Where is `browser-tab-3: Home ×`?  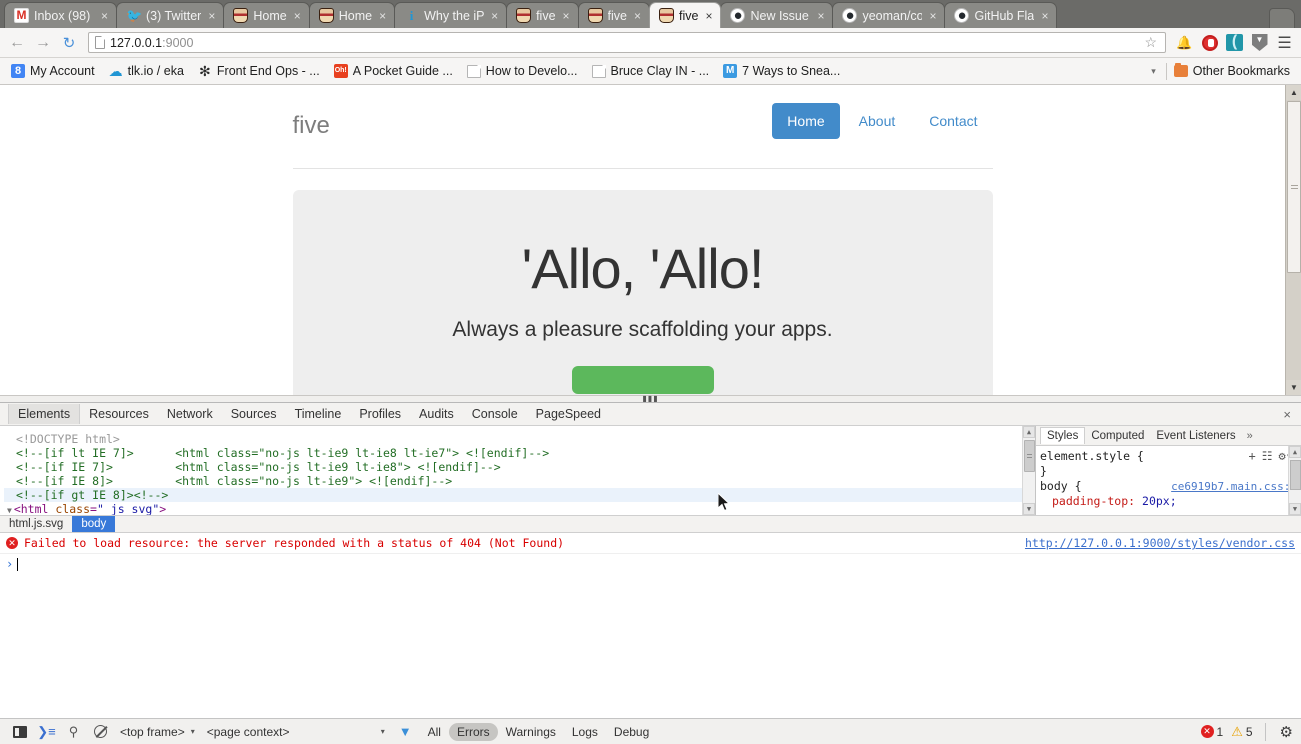 browser-tab-3: Home × is located at coordinates (352, 15).